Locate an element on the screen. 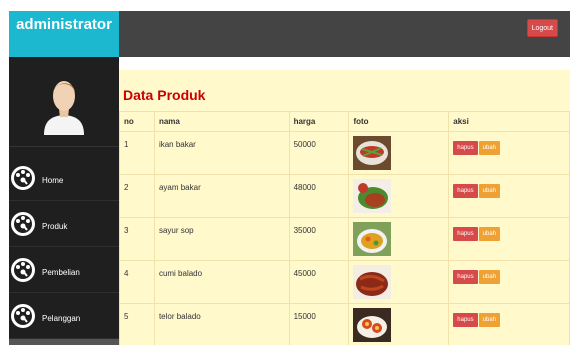 This screenshot has width=573, height=345. cell-nama: ikan bakar is located at coordinates (221, 153).